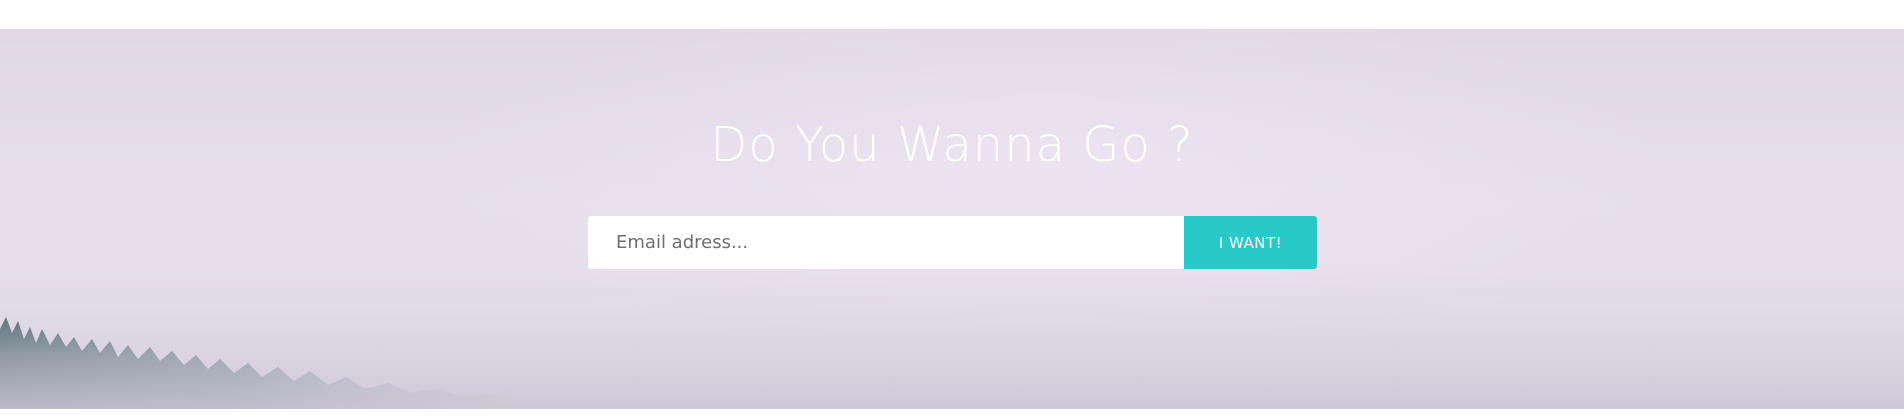 This screenshot has width=1904, height=416. What do you see at coordinates (886, 242) in the screenshot?
I see `email-input` at bounding box center [886, 242].